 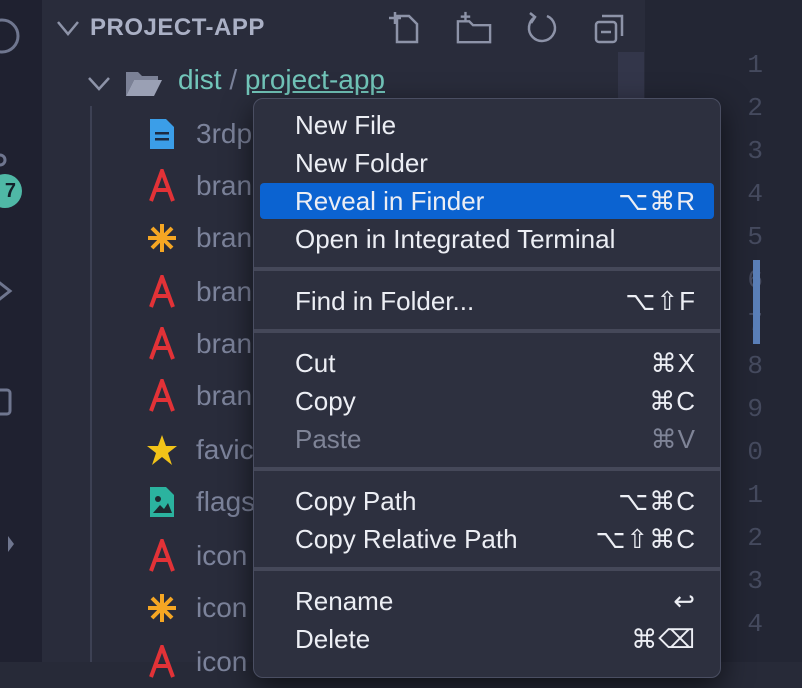 What do you see at coordinates (455, 239) in the screenshot?
I see `menu-item-label: Open in Integrated Terminal` at bounding box center [455, 239].